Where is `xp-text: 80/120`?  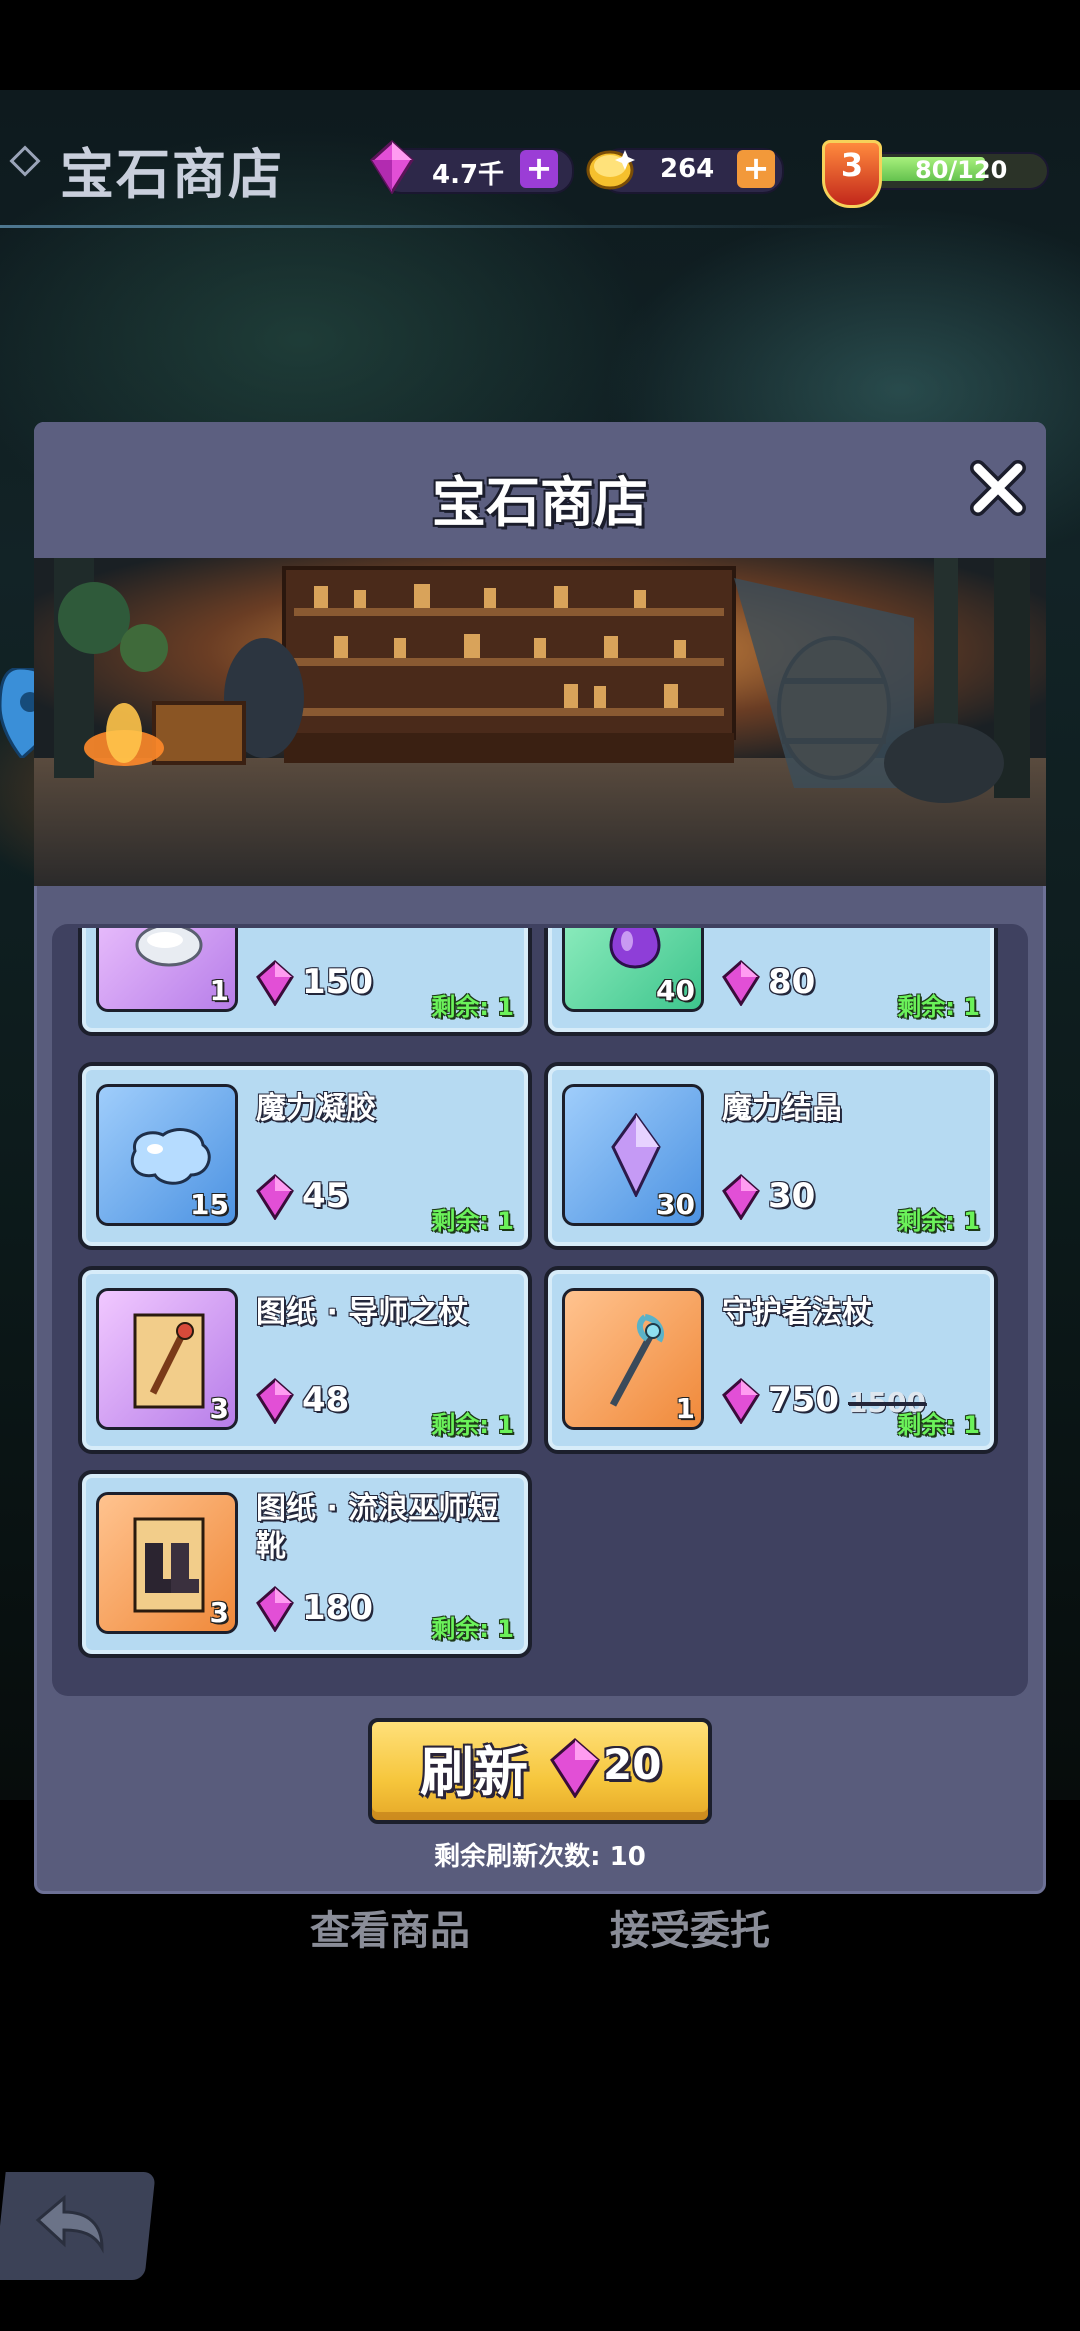
xp-text: 80/120 is located at coordinates (961, 170).